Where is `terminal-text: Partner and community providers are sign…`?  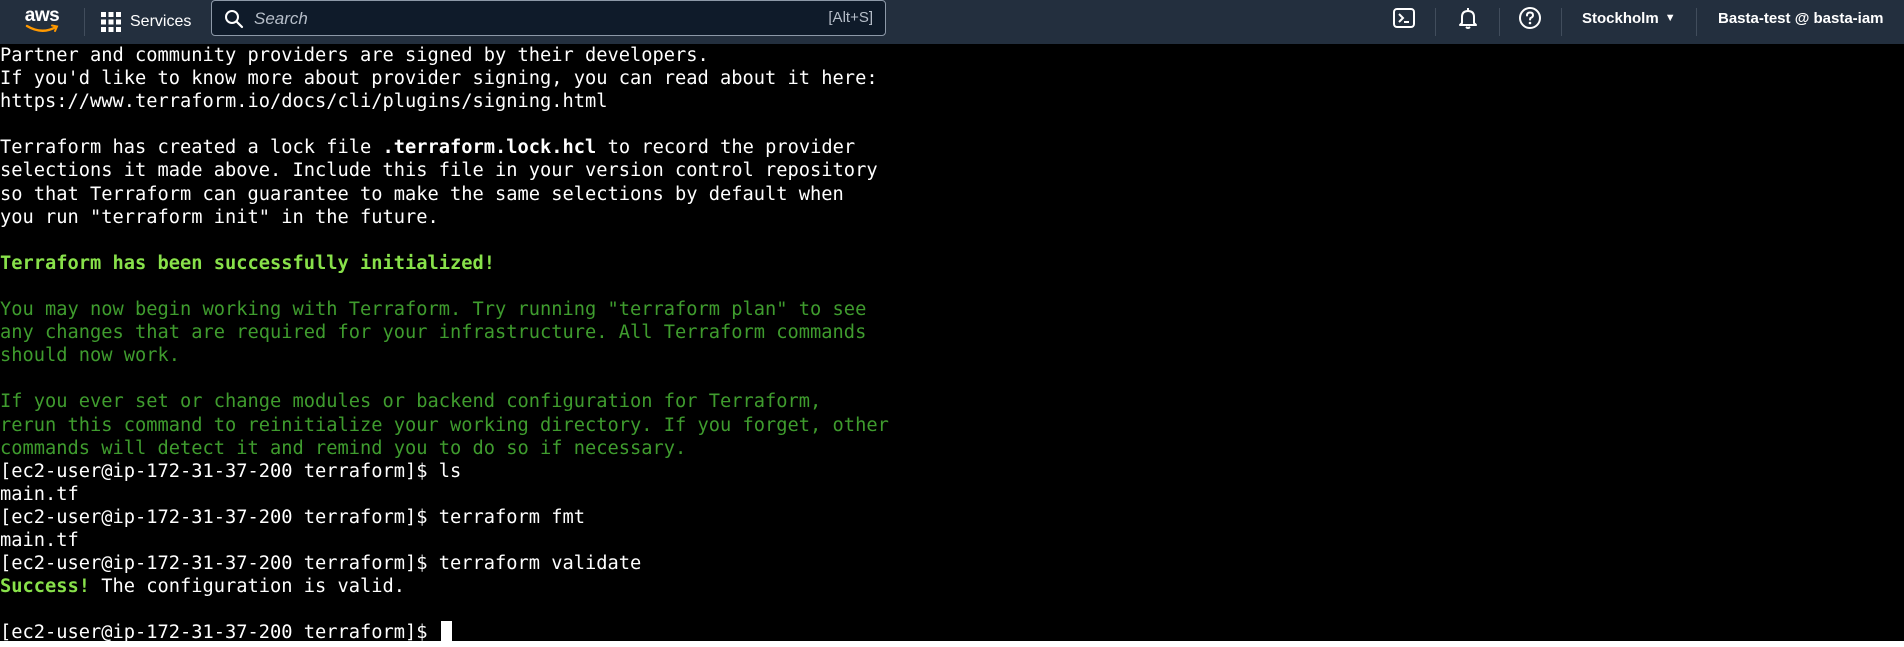 terminal-text: Partner and community providers are sign… is located at coordinates (354, 55).